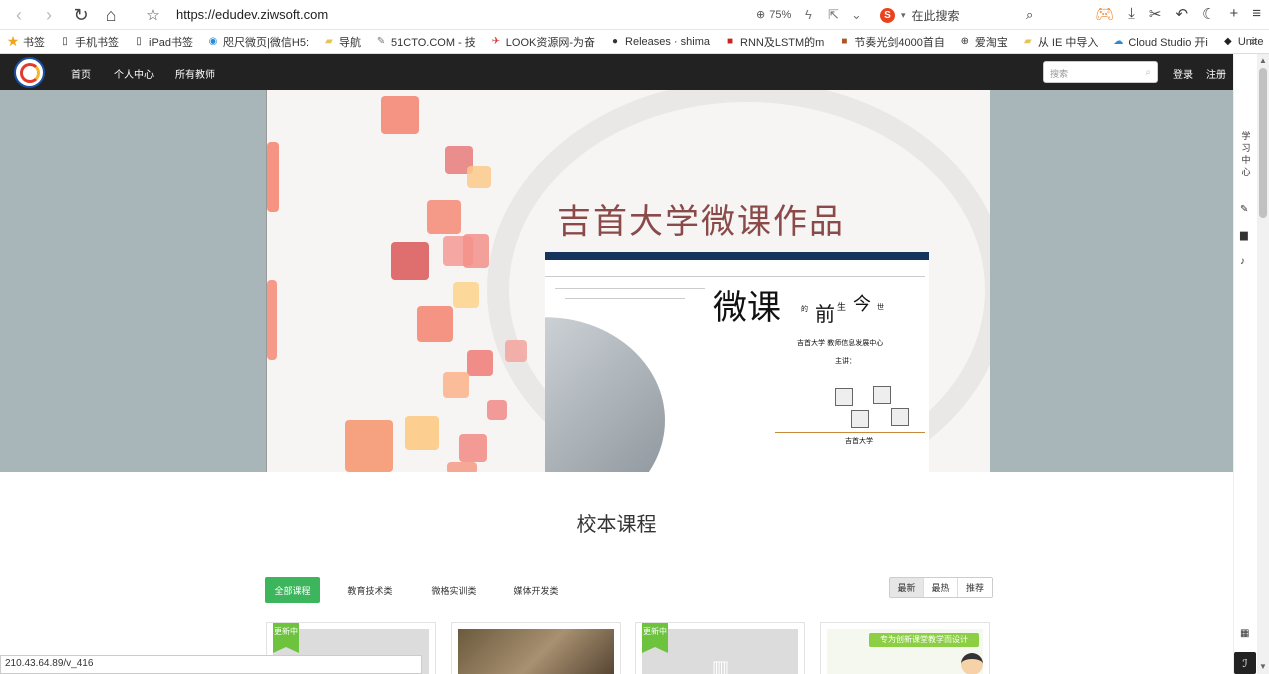  What do you see at coordinates (153, 15) in the screenshot?
I see `bookmark-star-icon: ☆` at bounding box center [153, 15].